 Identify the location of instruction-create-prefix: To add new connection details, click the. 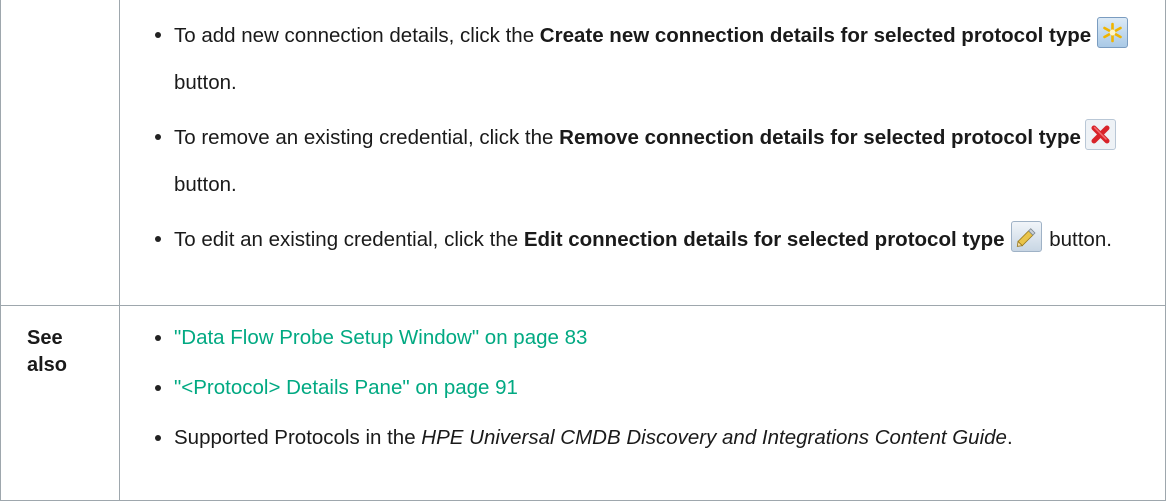
(357, 35).